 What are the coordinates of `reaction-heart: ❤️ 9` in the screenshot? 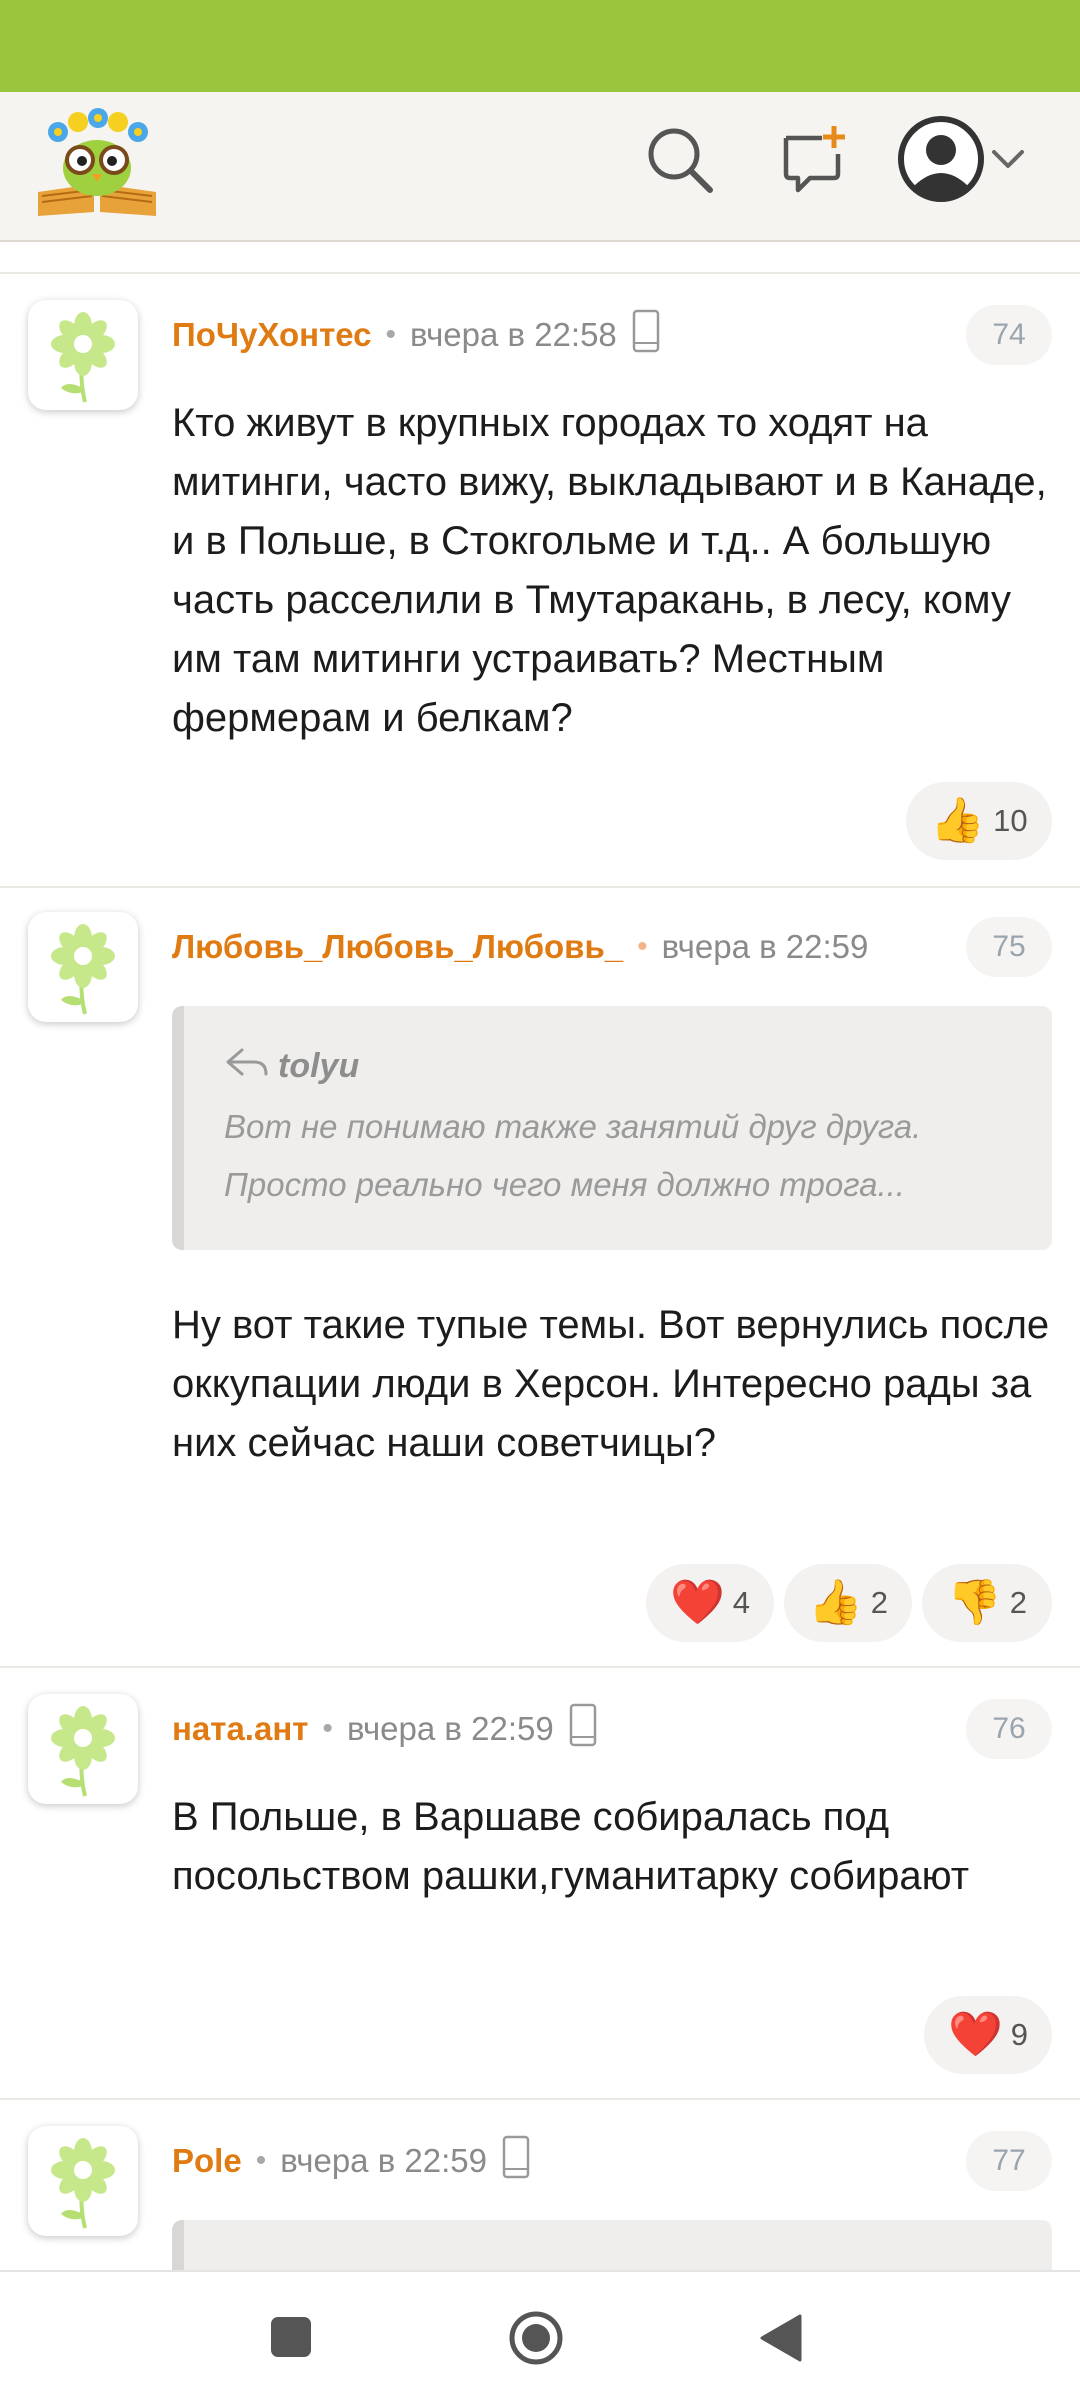 It's located at (988, 2035).